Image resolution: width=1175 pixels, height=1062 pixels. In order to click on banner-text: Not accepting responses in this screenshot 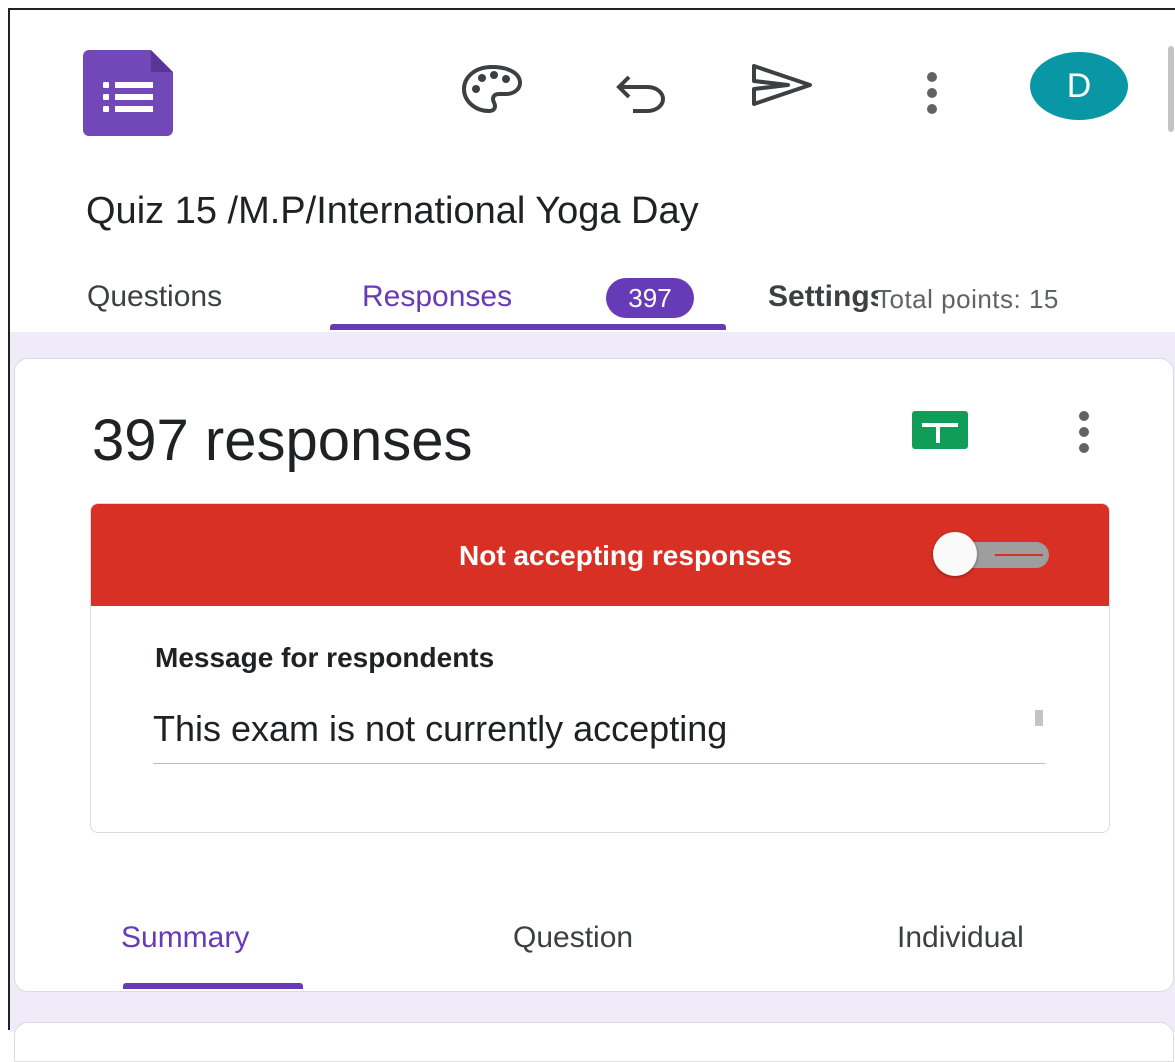, I will do `click(625, 555)`.